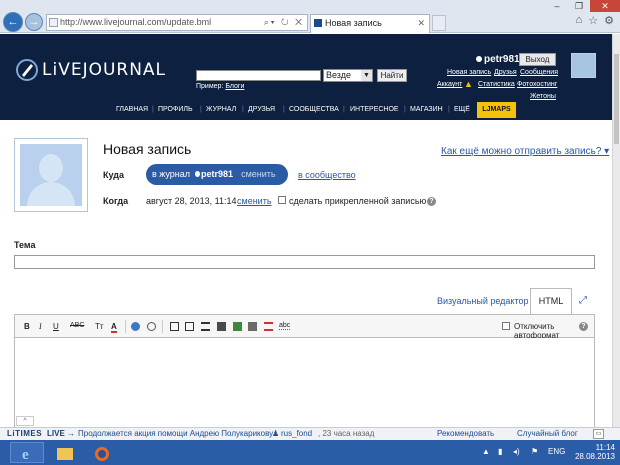  What do you see at coordinates (56, 326) in the screenshot?
I see `underline-button: U` at bounding box center [56, 326].